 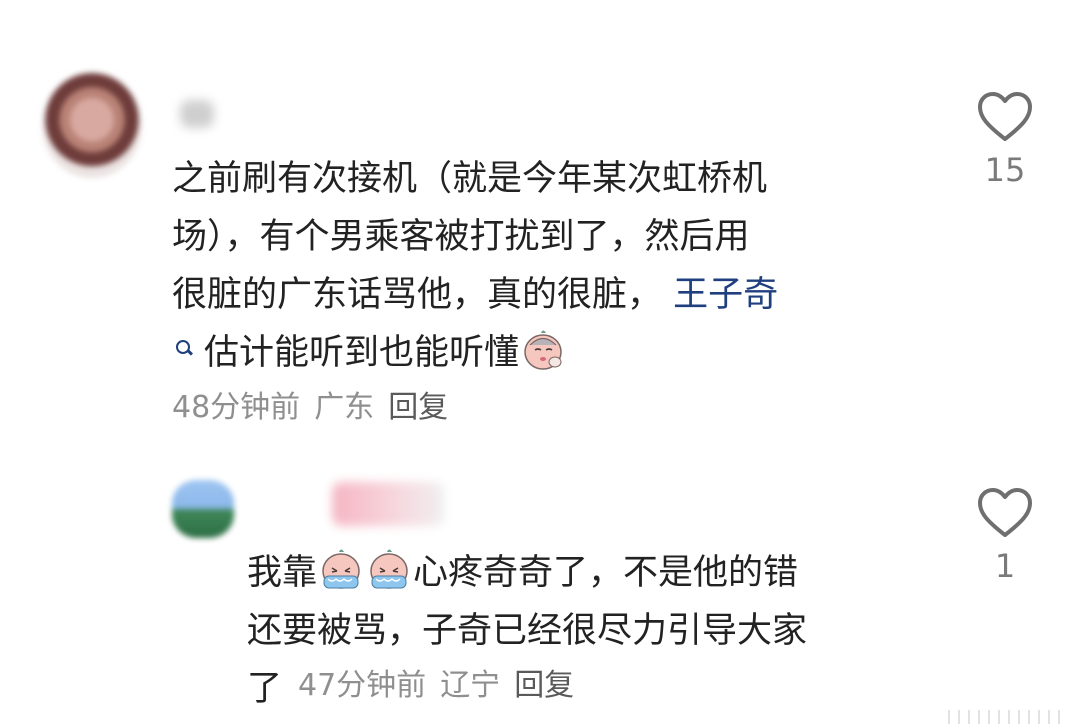 What do you see at coordinates (470, 685) in the screenshot?
I see `comment-location: 辽宁` at bounding box center [470, 685].